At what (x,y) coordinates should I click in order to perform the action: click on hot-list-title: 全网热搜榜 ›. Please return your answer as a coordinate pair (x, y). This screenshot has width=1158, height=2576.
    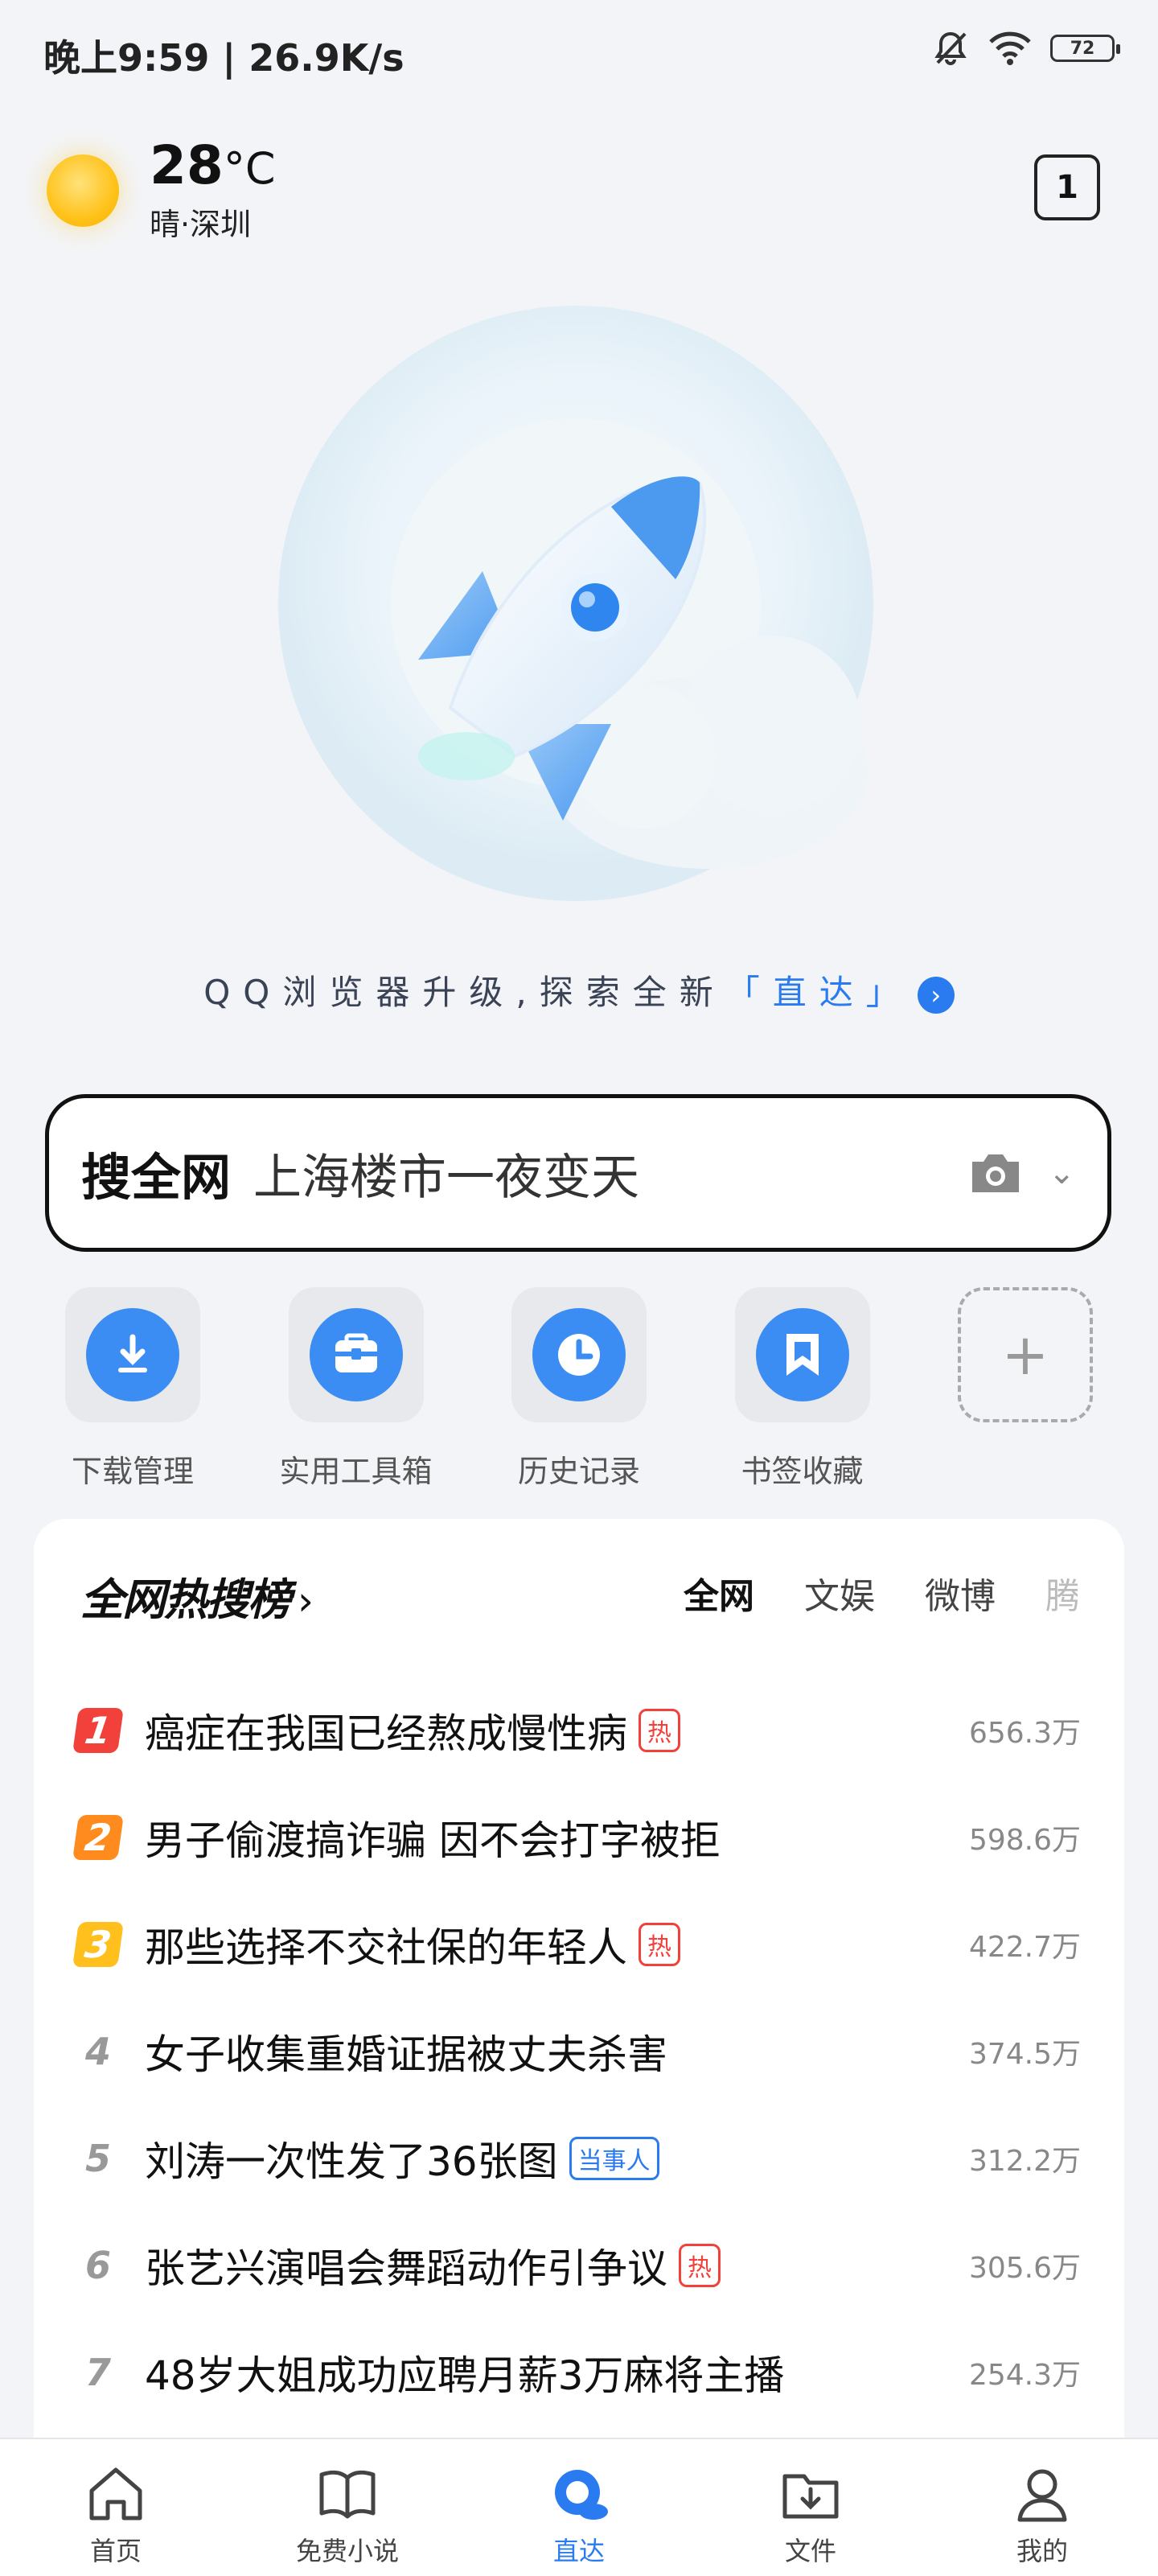
    Looking at the image, I should click on (197, 1599).